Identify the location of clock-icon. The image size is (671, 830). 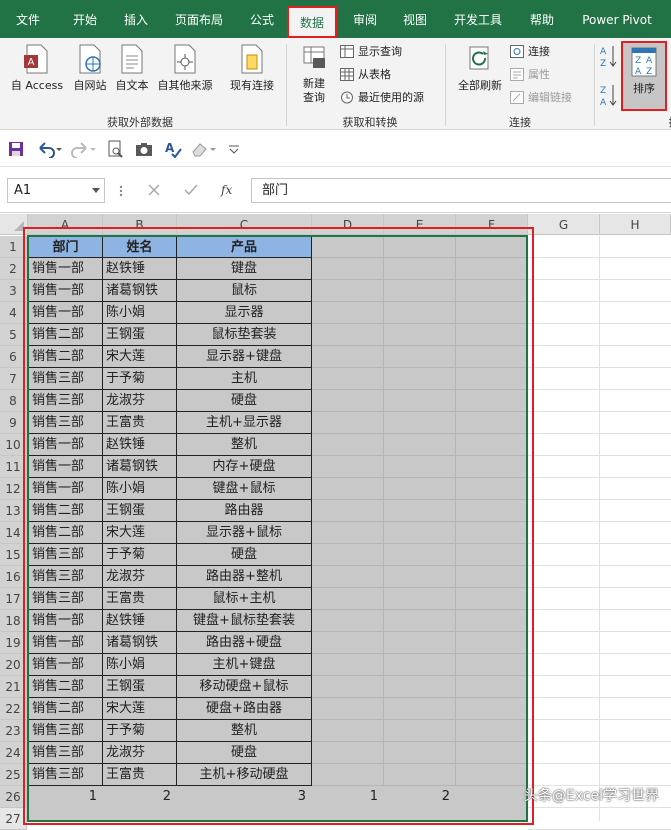
(347, 97).